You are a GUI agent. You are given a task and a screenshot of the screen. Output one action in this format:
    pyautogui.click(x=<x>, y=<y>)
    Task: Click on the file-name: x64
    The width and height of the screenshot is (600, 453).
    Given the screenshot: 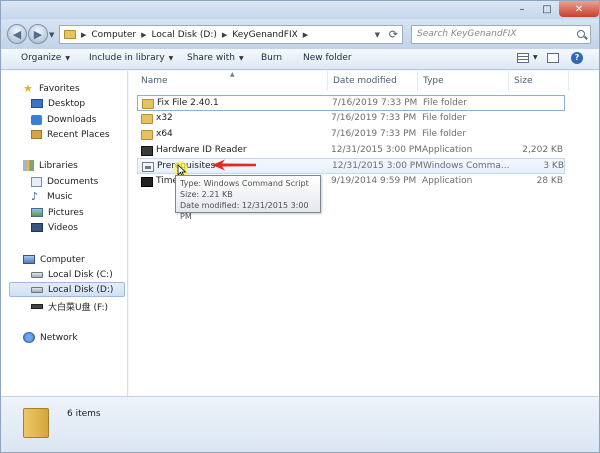 What is the action you would take?
    pyautogui.click(x=164, y=134)
    